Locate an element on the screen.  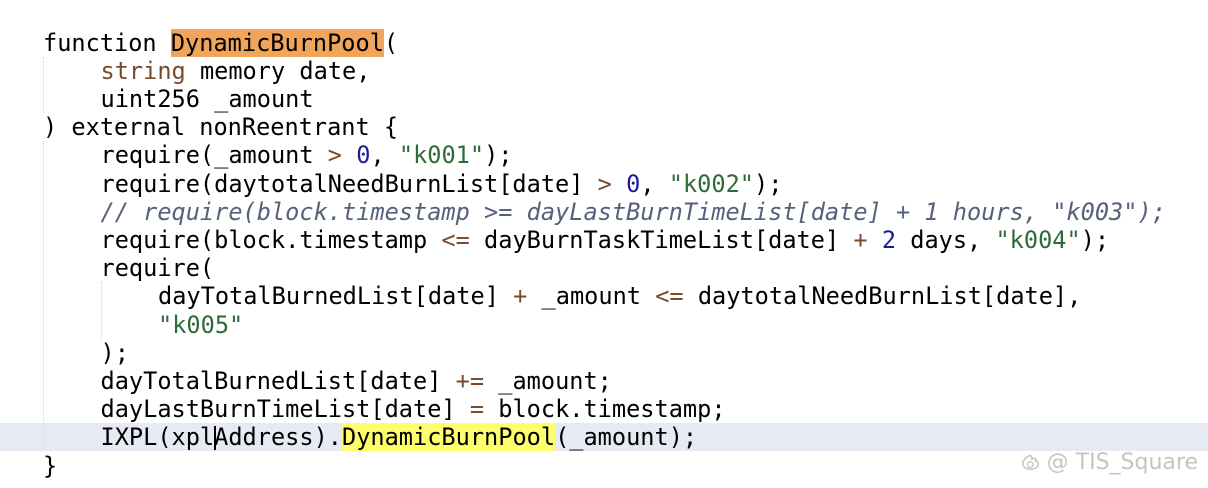
code-line: dayTotalBurnedList[date] += _amount; is located at coordinates (604, 381).